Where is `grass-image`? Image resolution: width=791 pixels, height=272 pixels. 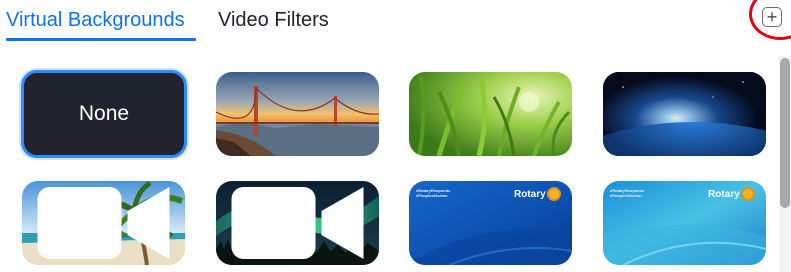
grass-image is located at coordinates (490, 114).